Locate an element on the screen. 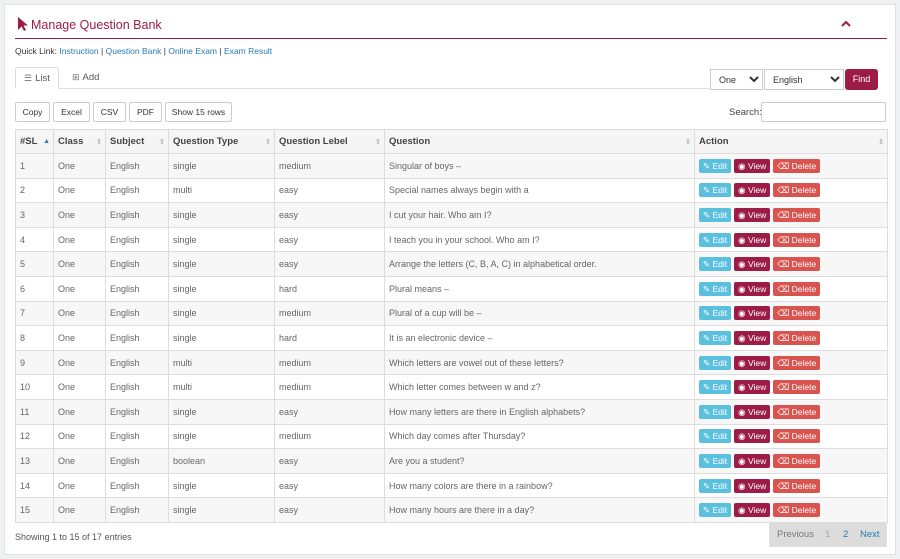 Image resolution: width=900 pixels, height=559 pixels. list-icon: ☰ is located at coordinates (28, 78).